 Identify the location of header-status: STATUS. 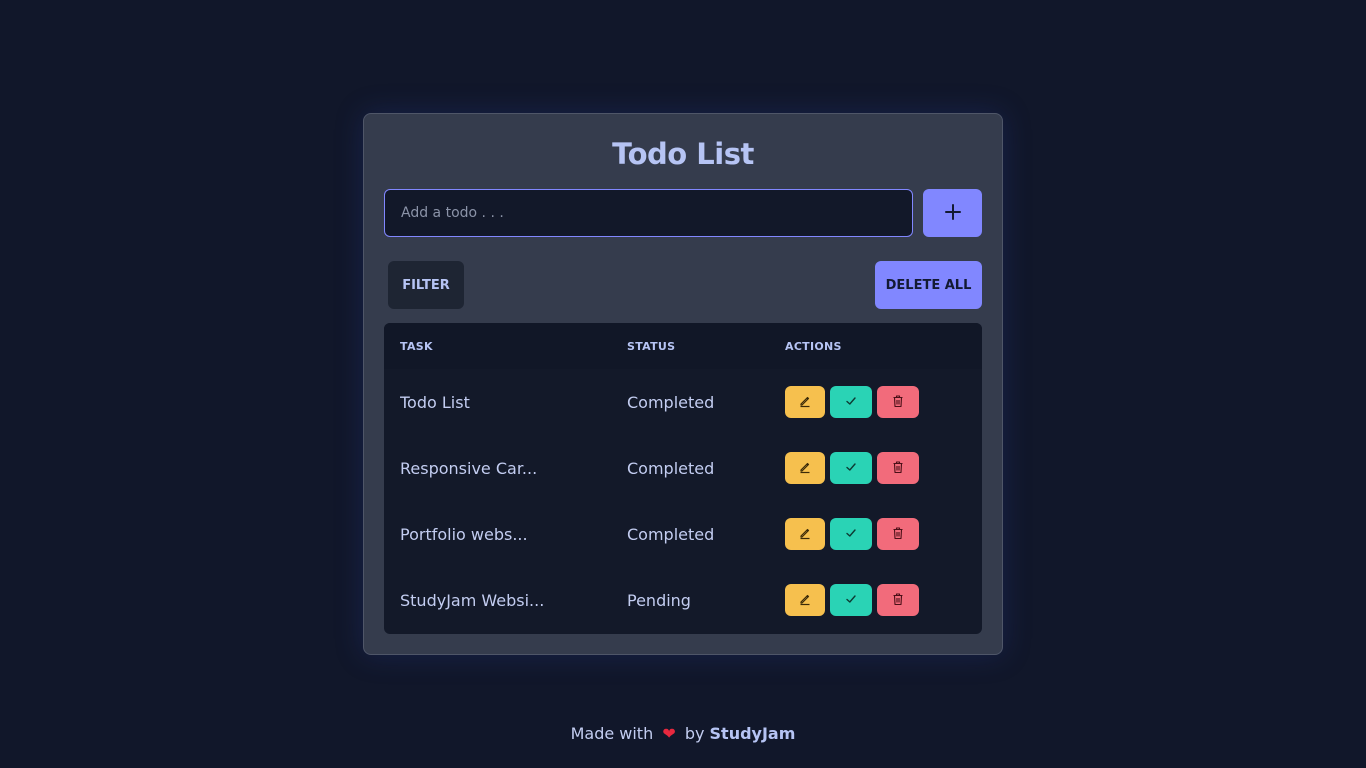
(651, 346).